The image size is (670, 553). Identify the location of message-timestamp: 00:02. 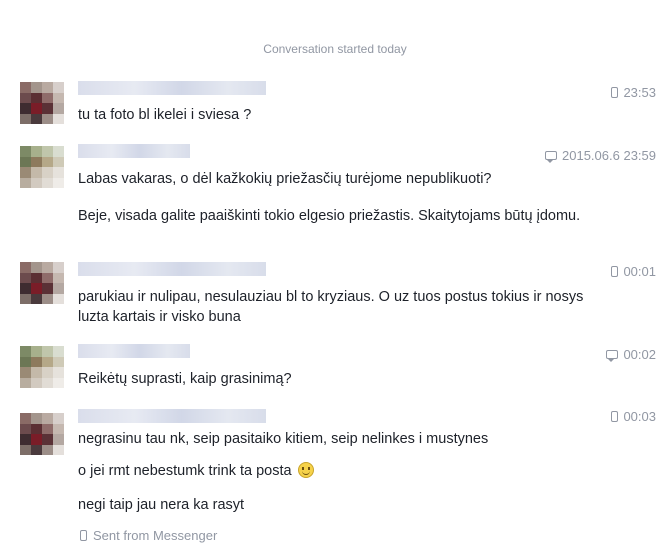
(631, 354).